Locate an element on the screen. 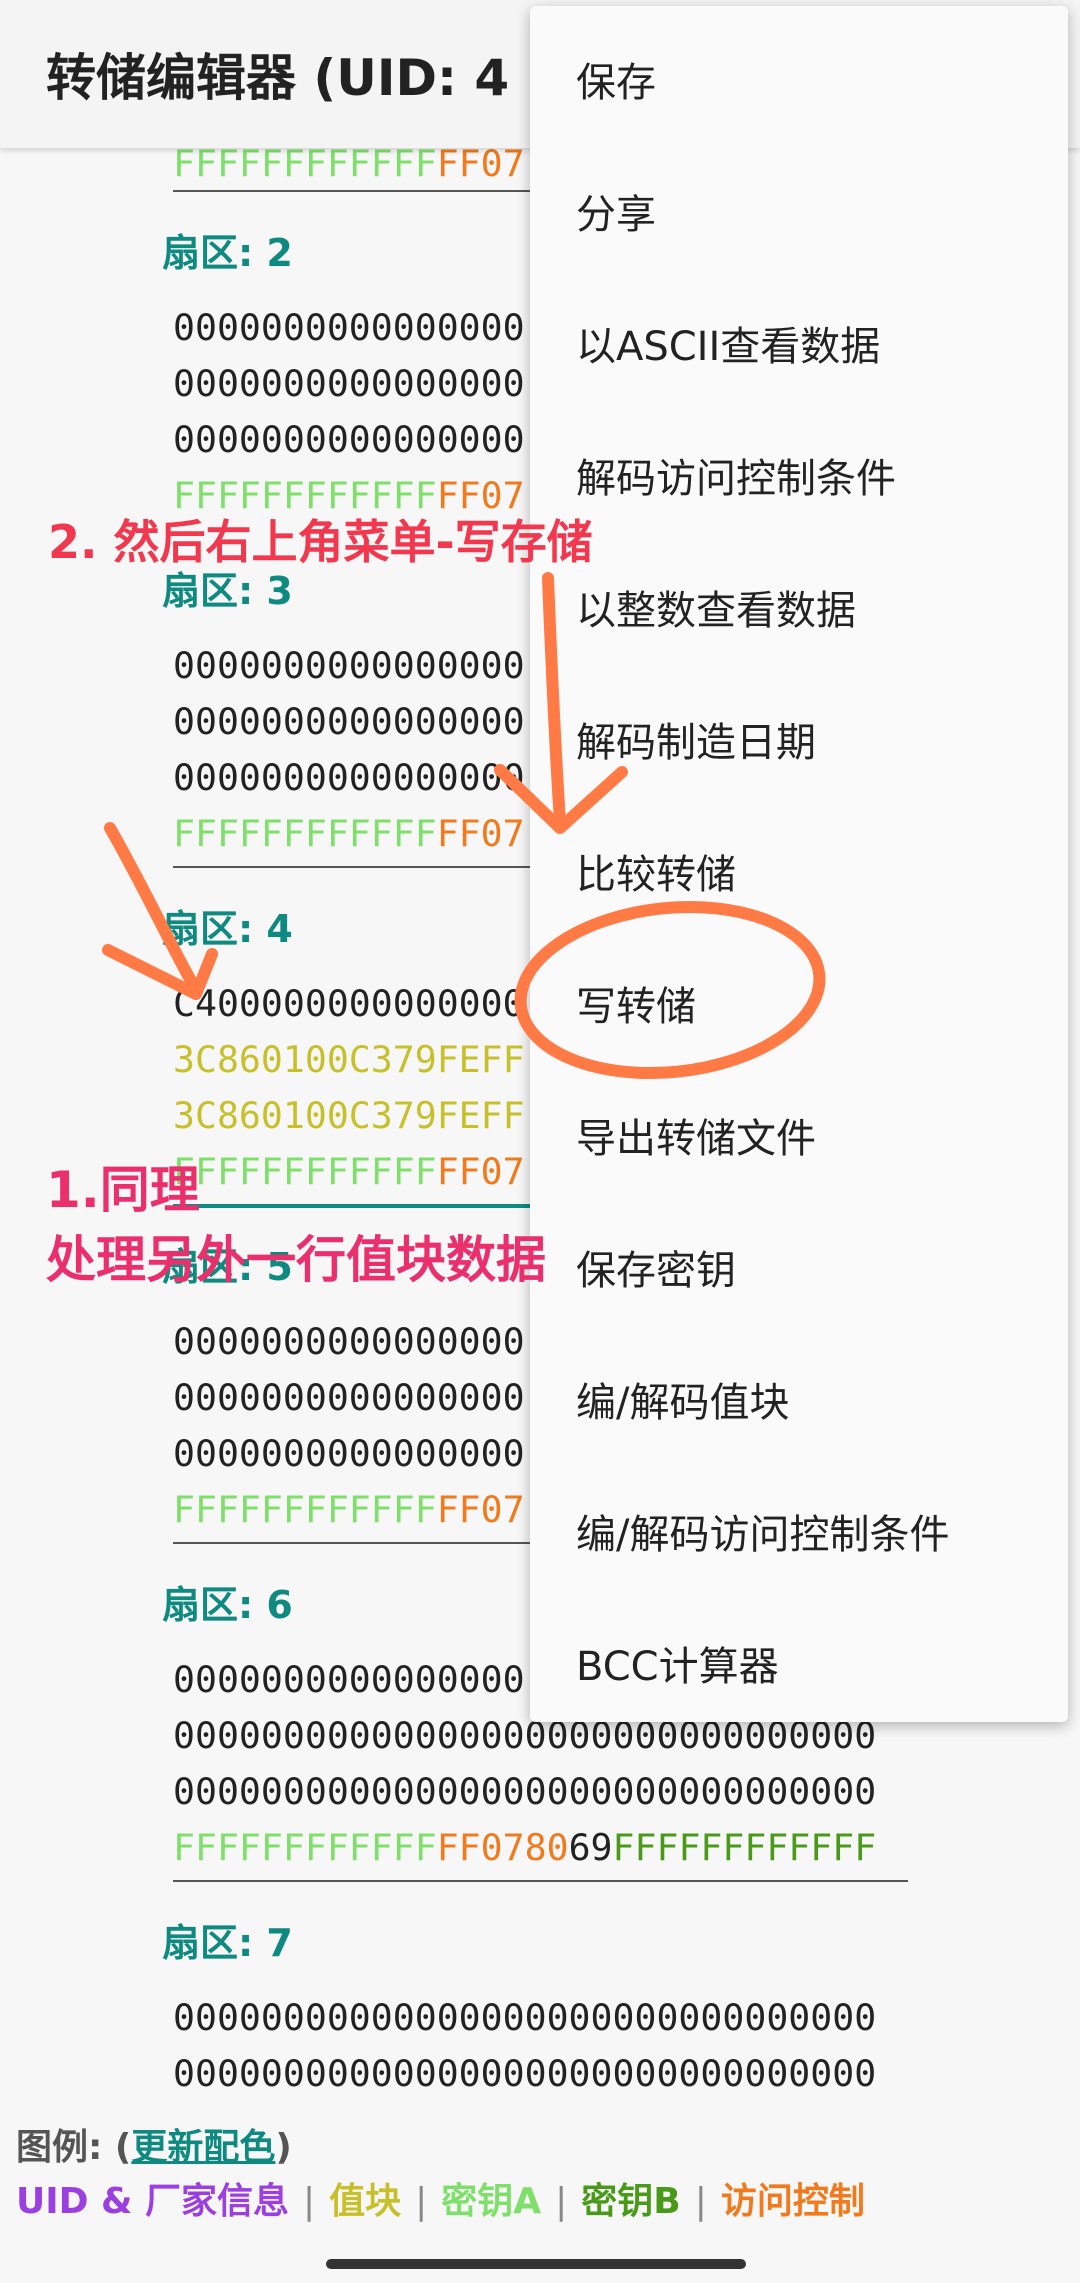 The width and height of the screenshot is (1080, 2283). update-colors-link: 更新配色 is located at coordinates (203, 2147).